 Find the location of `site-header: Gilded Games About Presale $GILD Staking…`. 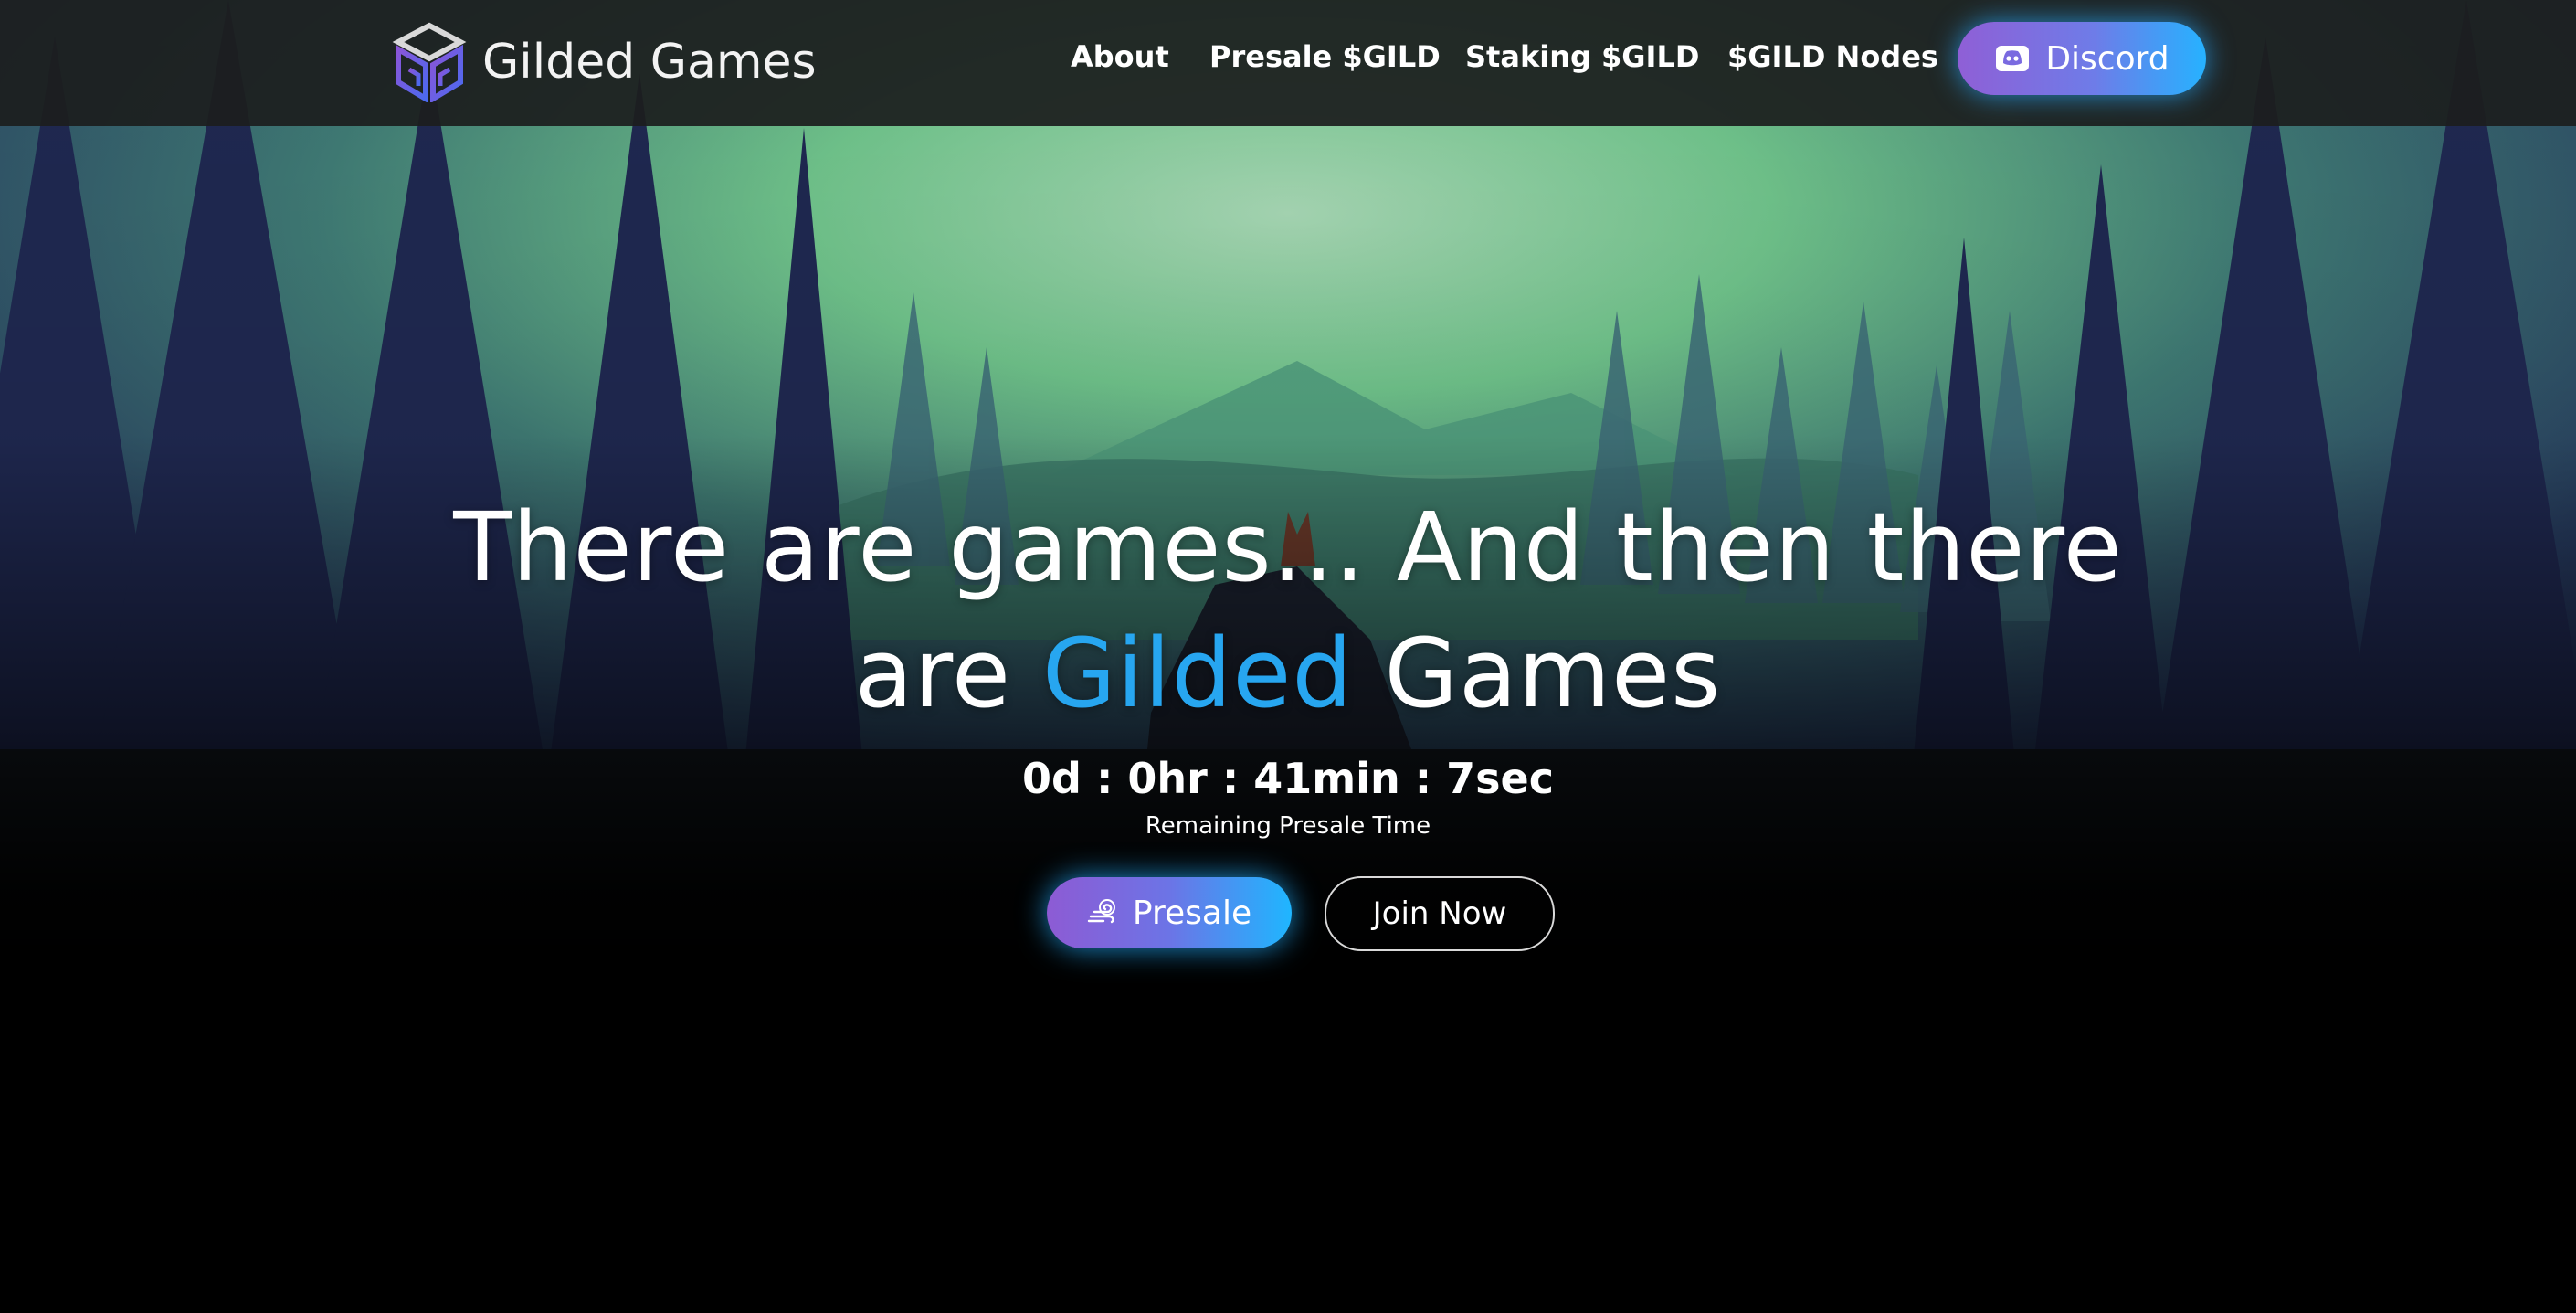

site-header: Gilded Games About Presale $GILD Staking… is located at coordinates (1288, 63).